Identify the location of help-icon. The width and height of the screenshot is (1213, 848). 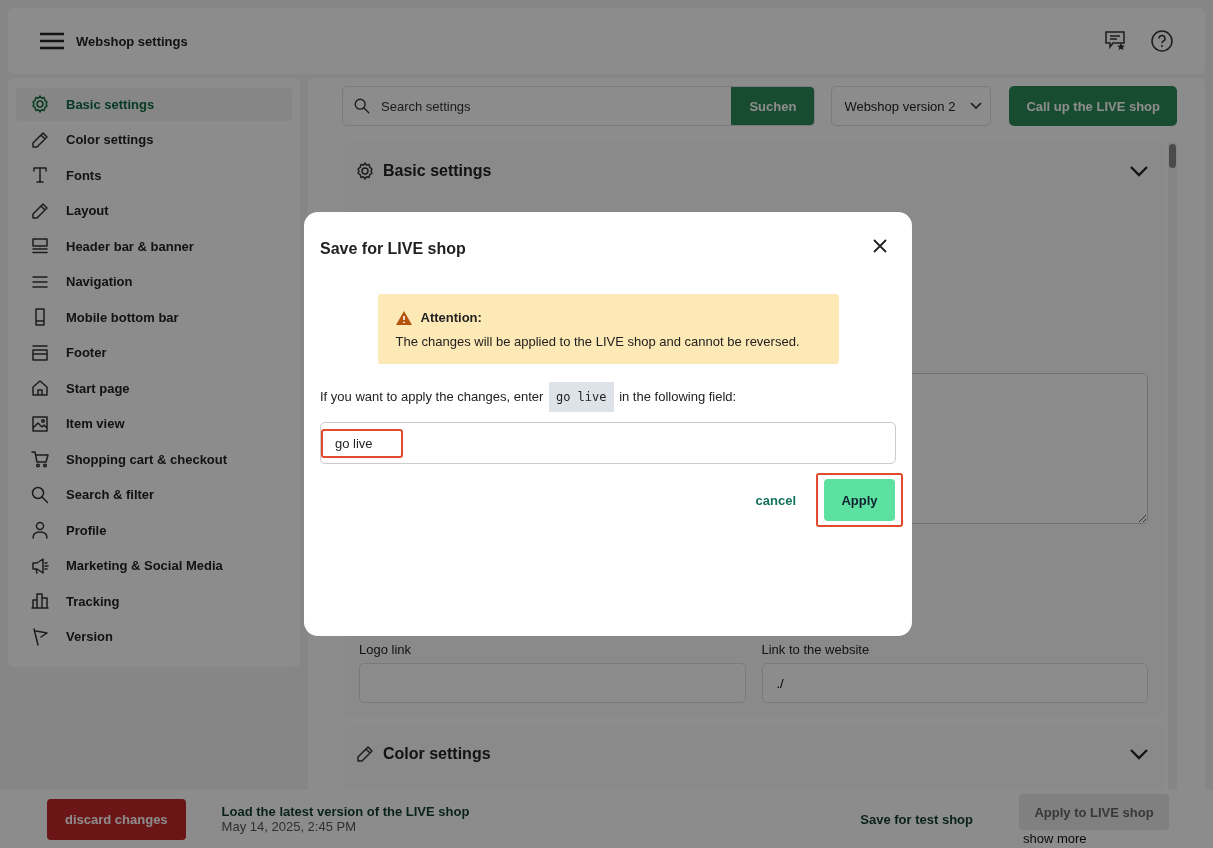
(1162, 41).